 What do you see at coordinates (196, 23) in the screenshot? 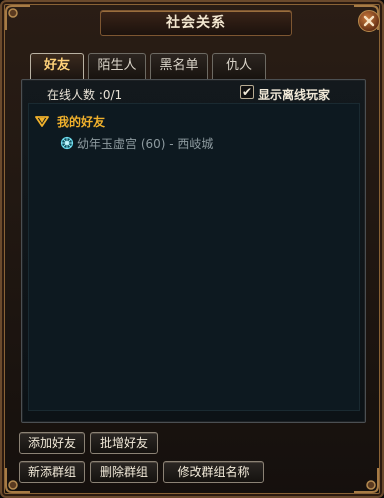
I see `window-title: 社会关系` at bounding box center [196, 23].